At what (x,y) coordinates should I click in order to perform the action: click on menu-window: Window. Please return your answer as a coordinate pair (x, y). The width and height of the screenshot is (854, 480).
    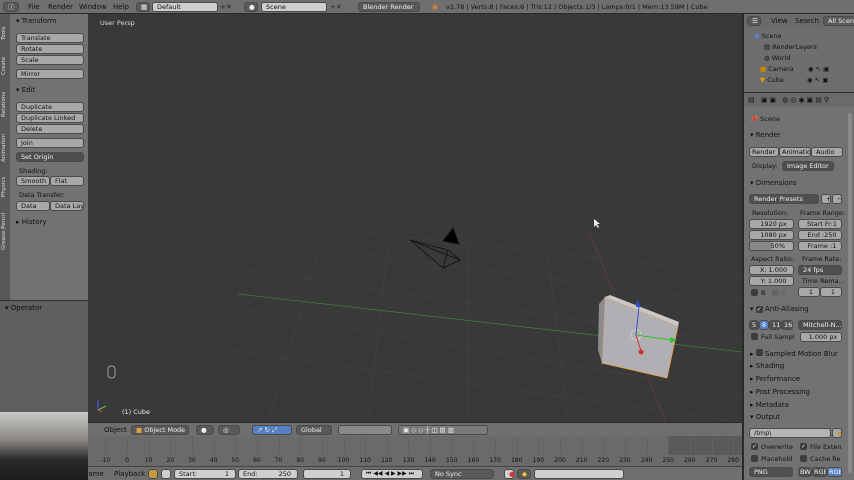
    Looking at the image, I should click on (93, 7).